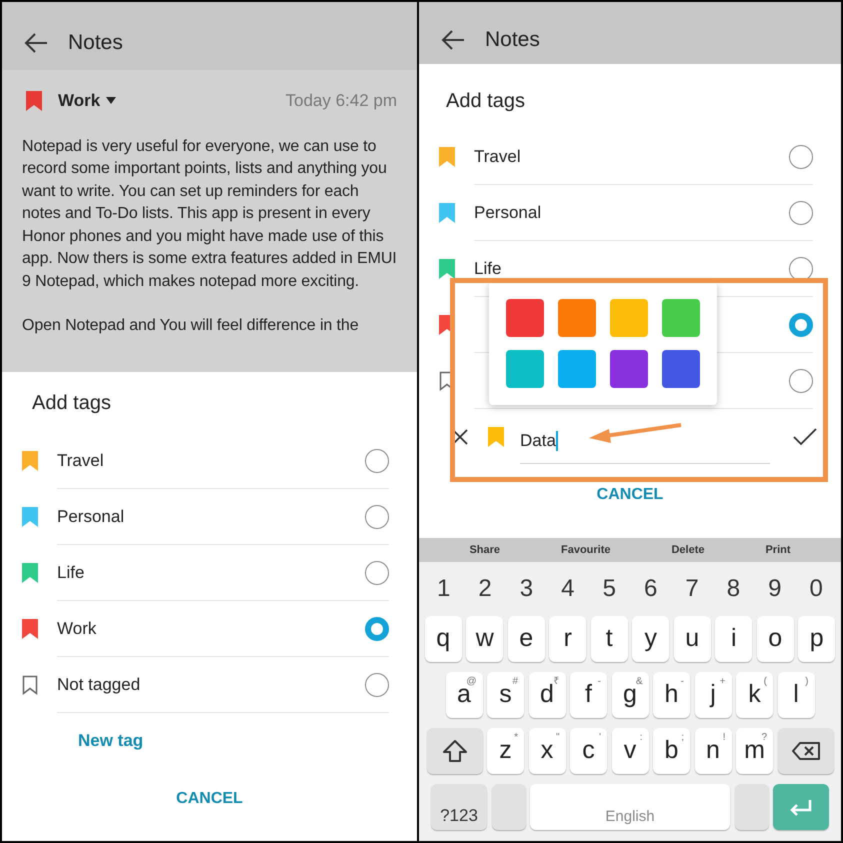 Image resolution: width=843 pixels, height=843 pixels. What do you see at coordinates (692, 639) in the screenshot?
I see `keyboard-key: u` at bounding box center [692, 639].